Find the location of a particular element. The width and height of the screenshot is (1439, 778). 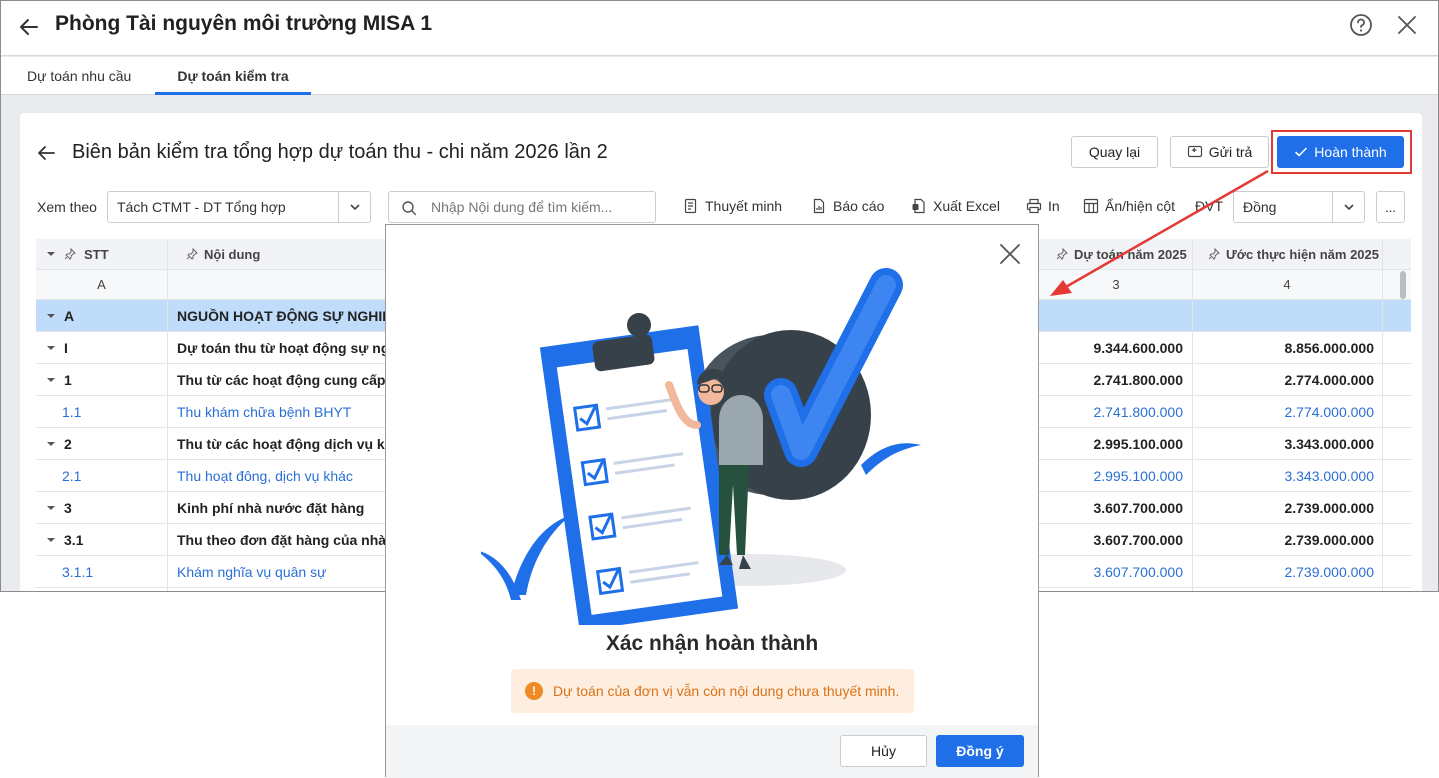

column-label: Ước thực hiện năm 2025 is located at coordinates (1302, 254).